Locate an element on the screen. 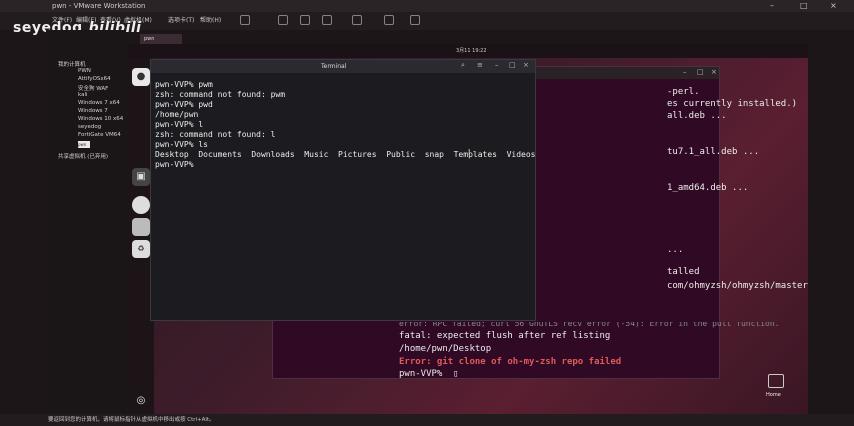 The width and height of the screenshot is (854, 426). home-folder-label: Home is located at coordinates (773, 395).